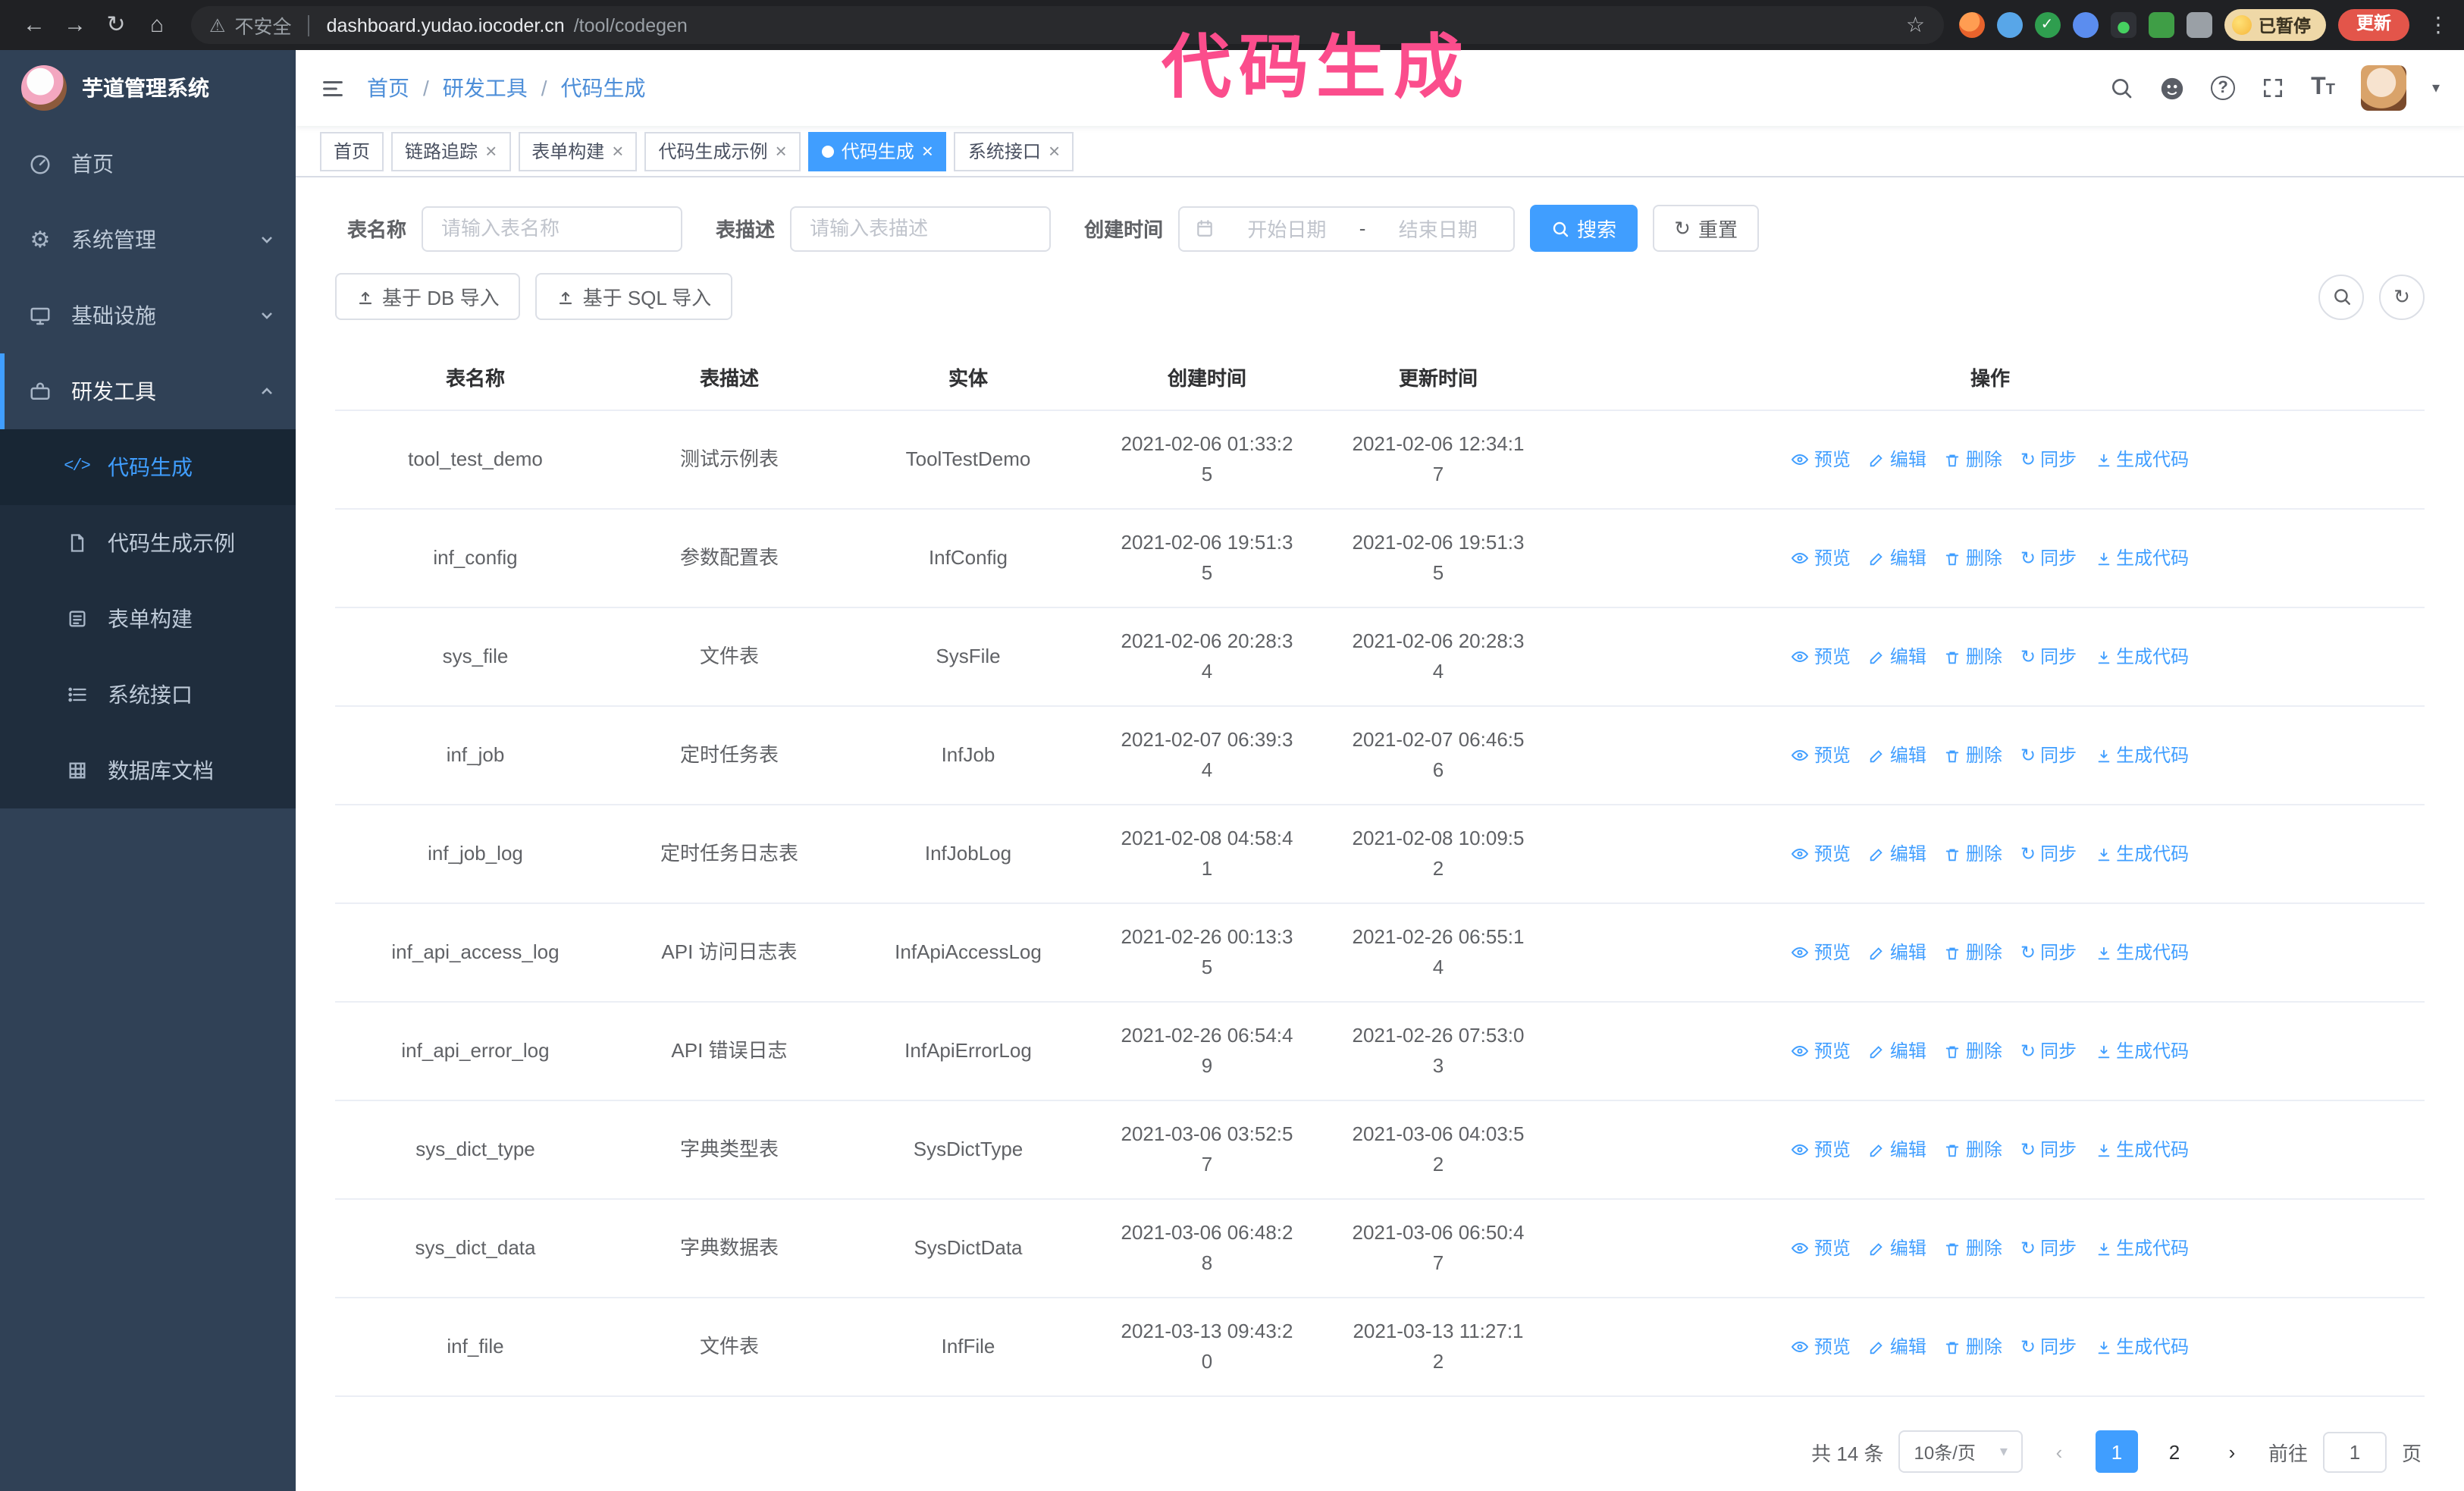 This screenshot has width=2464, height=1491. I want to click on page-size-select: 10条/页 ▾, so click(1960, 1451).